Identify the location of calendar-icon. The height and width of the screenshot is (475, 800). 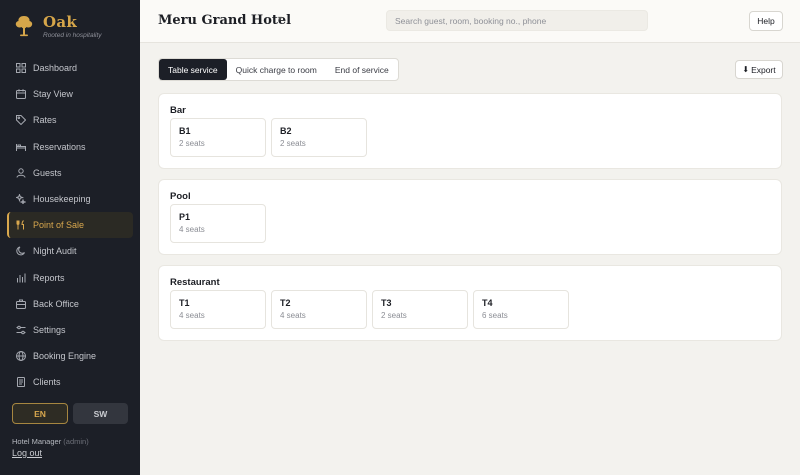
(21, 94).